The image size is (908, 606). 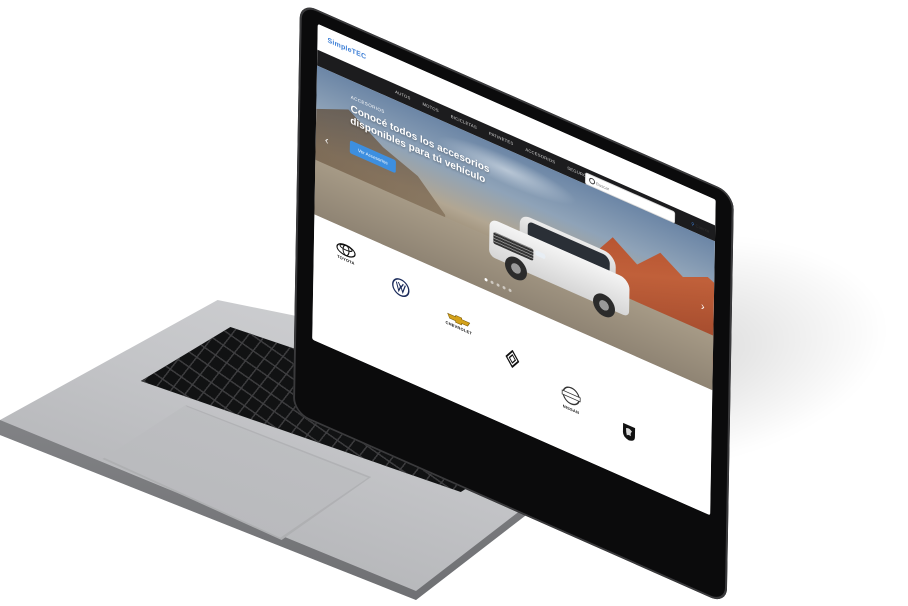 I want to click on brand-peugeot, so click(x=629, y=432).